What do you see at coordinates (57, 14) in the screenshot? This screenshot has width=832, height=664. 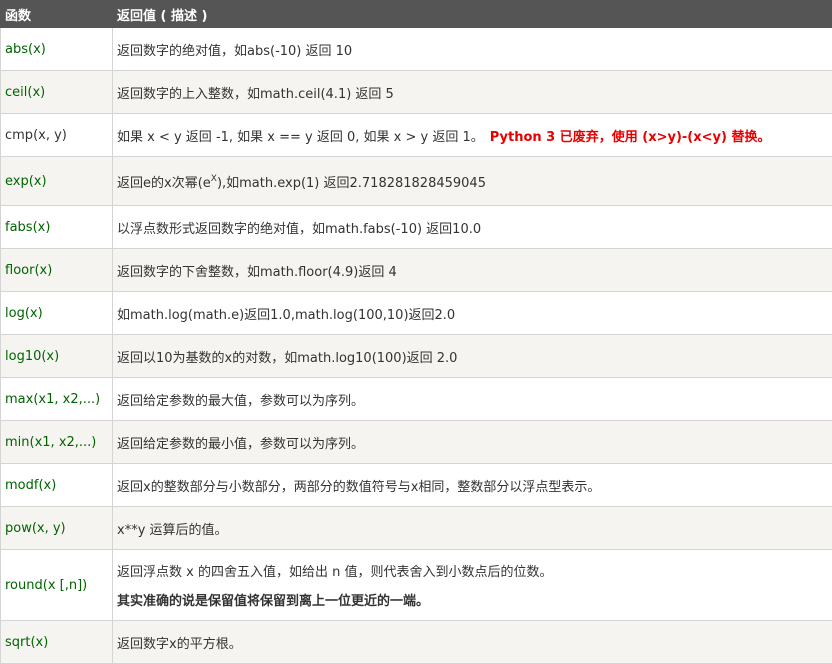 I see `header-function: 函数` at bounding box center [57, 14].